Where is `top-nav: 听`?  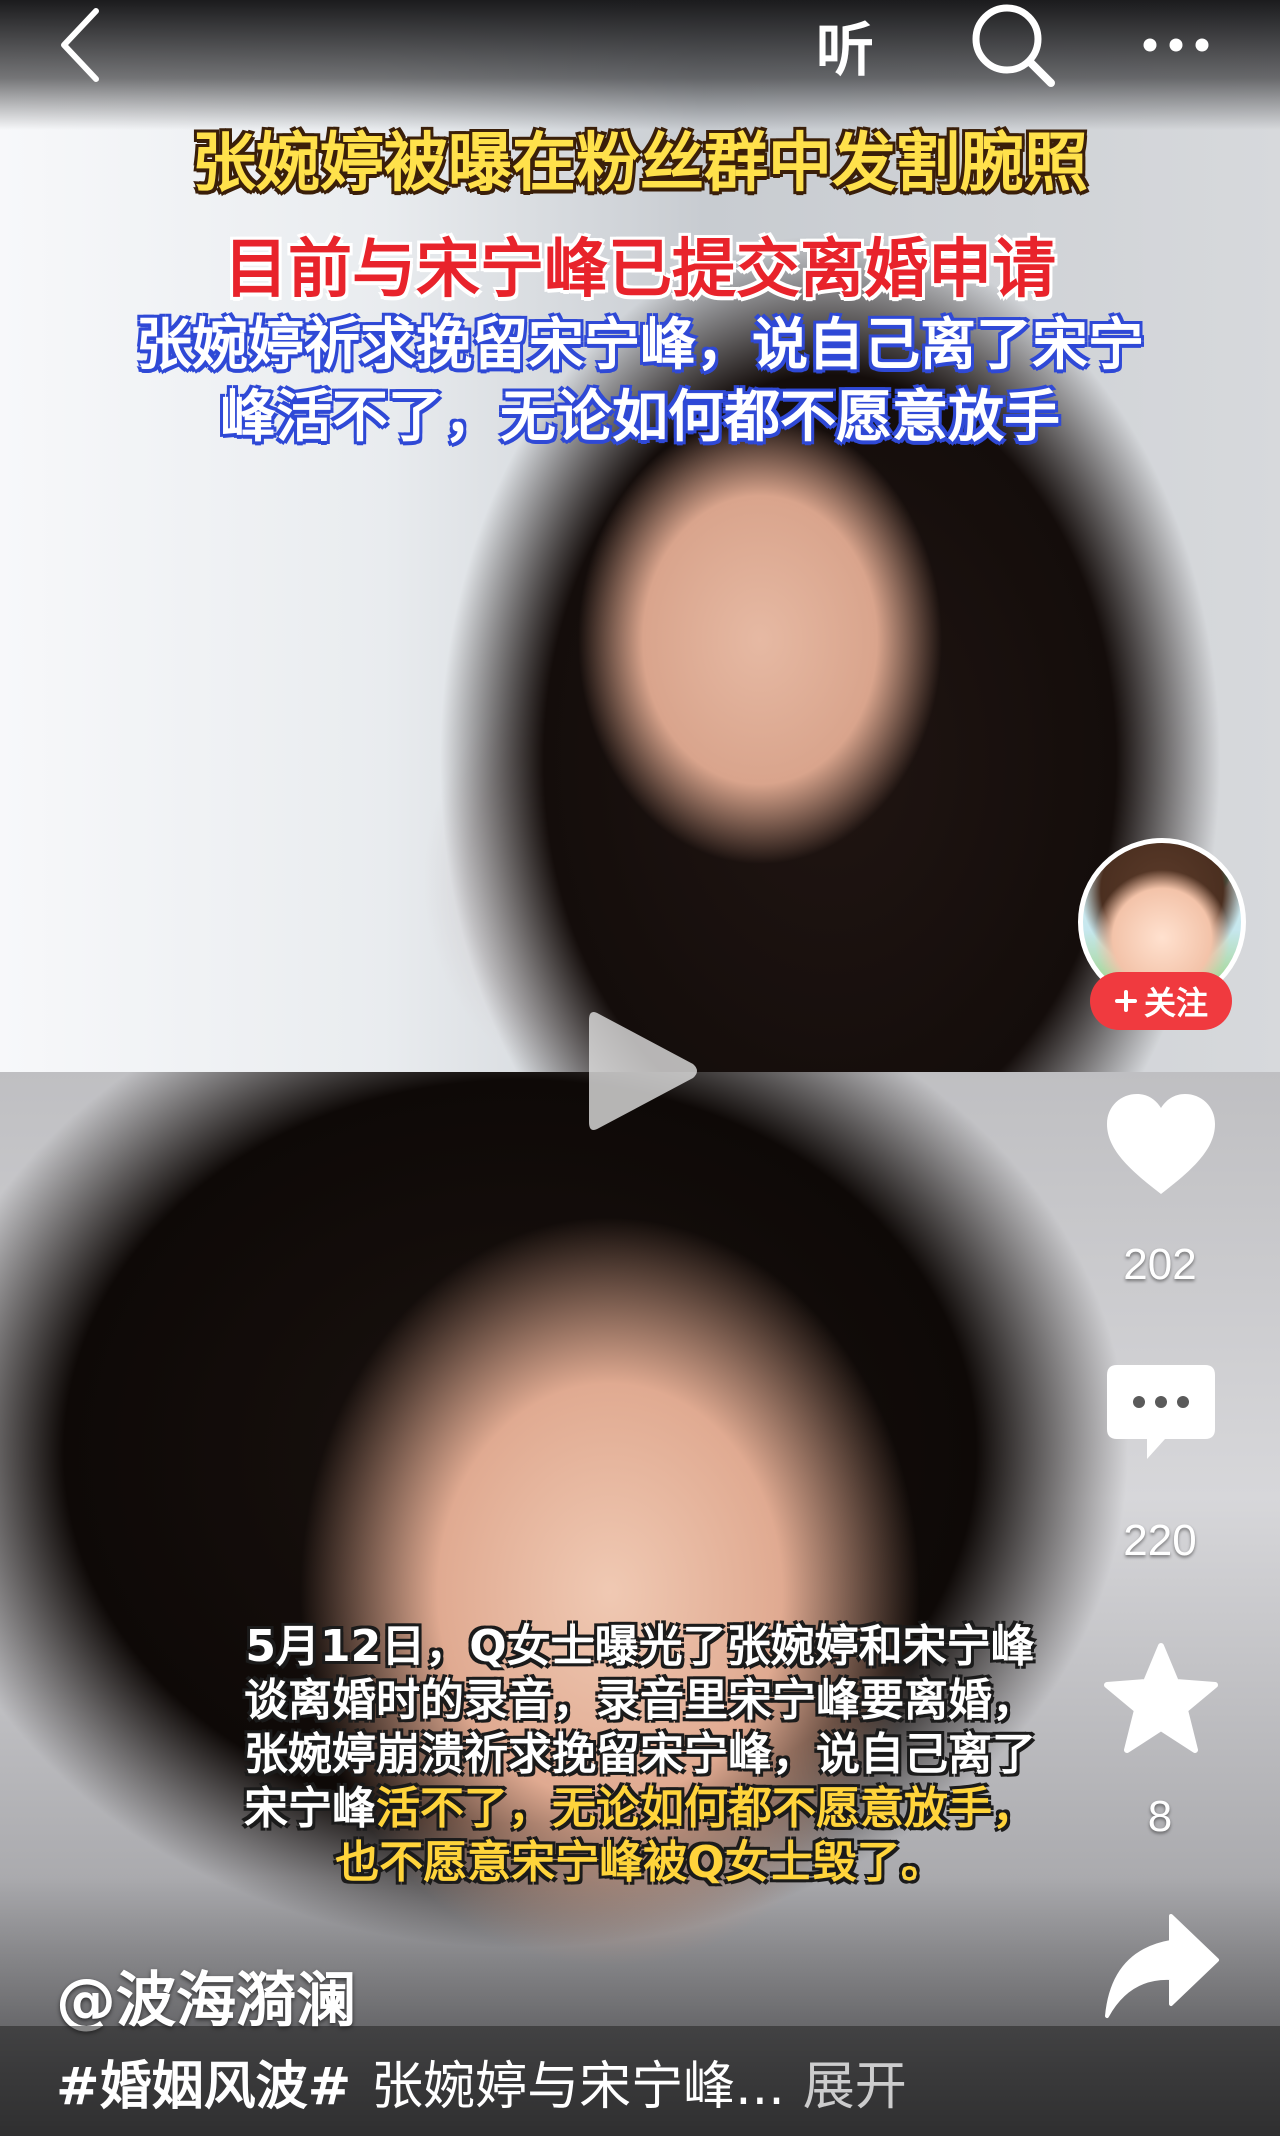 top-nav: 听 is located at coordinates (640, 45).